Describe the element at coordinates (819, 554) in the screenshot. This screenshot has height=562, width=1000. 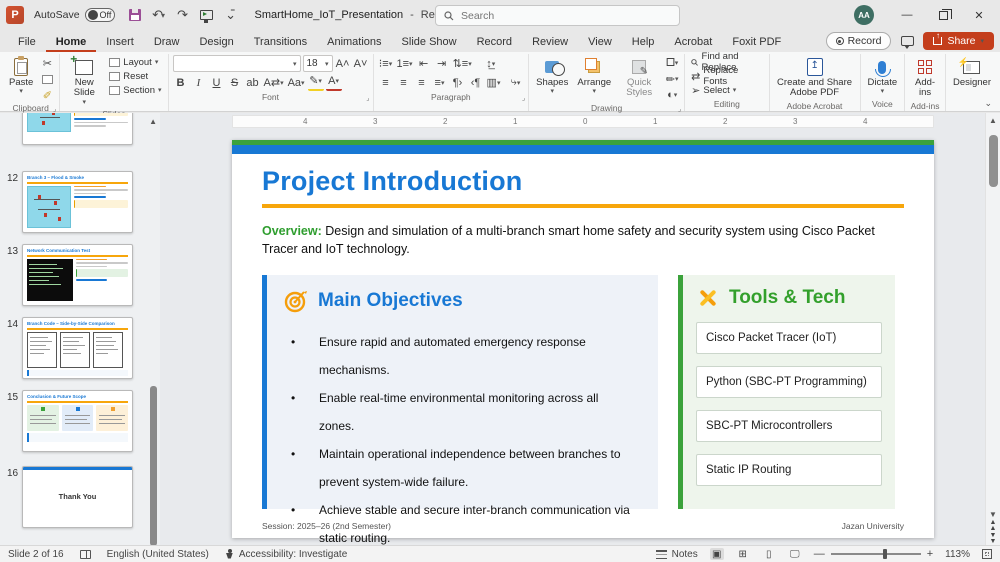
I see `zoom-out-button: —` at that location.